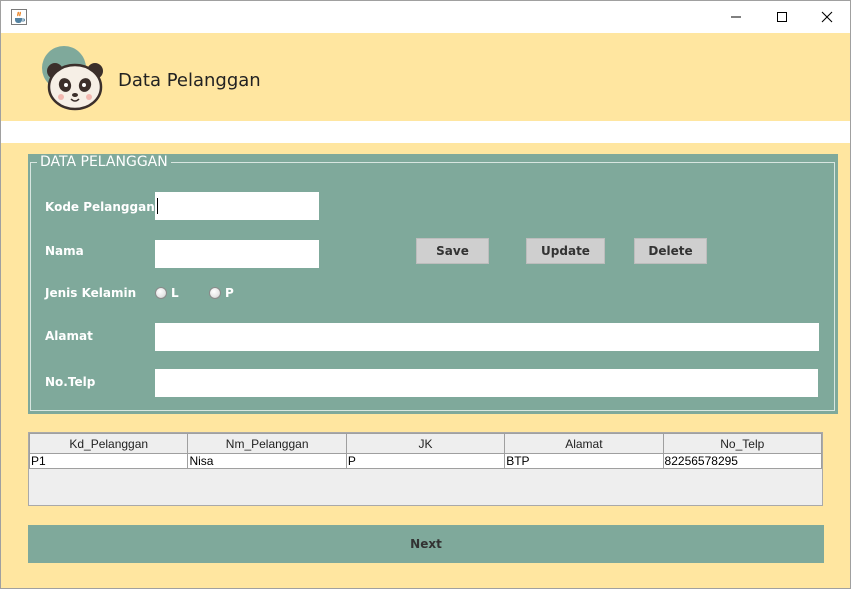  What do you see at coordinates (108, 461) in the screenshot?
I see `table-cell: P1` at bounding box center [108, 461].